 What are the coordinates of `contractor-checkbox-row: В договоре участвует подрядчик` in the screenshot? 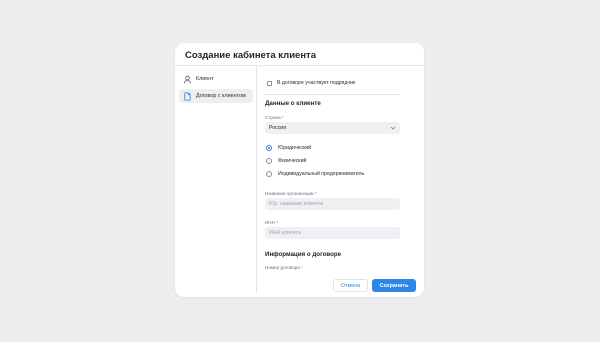 It's located at (311, 83).